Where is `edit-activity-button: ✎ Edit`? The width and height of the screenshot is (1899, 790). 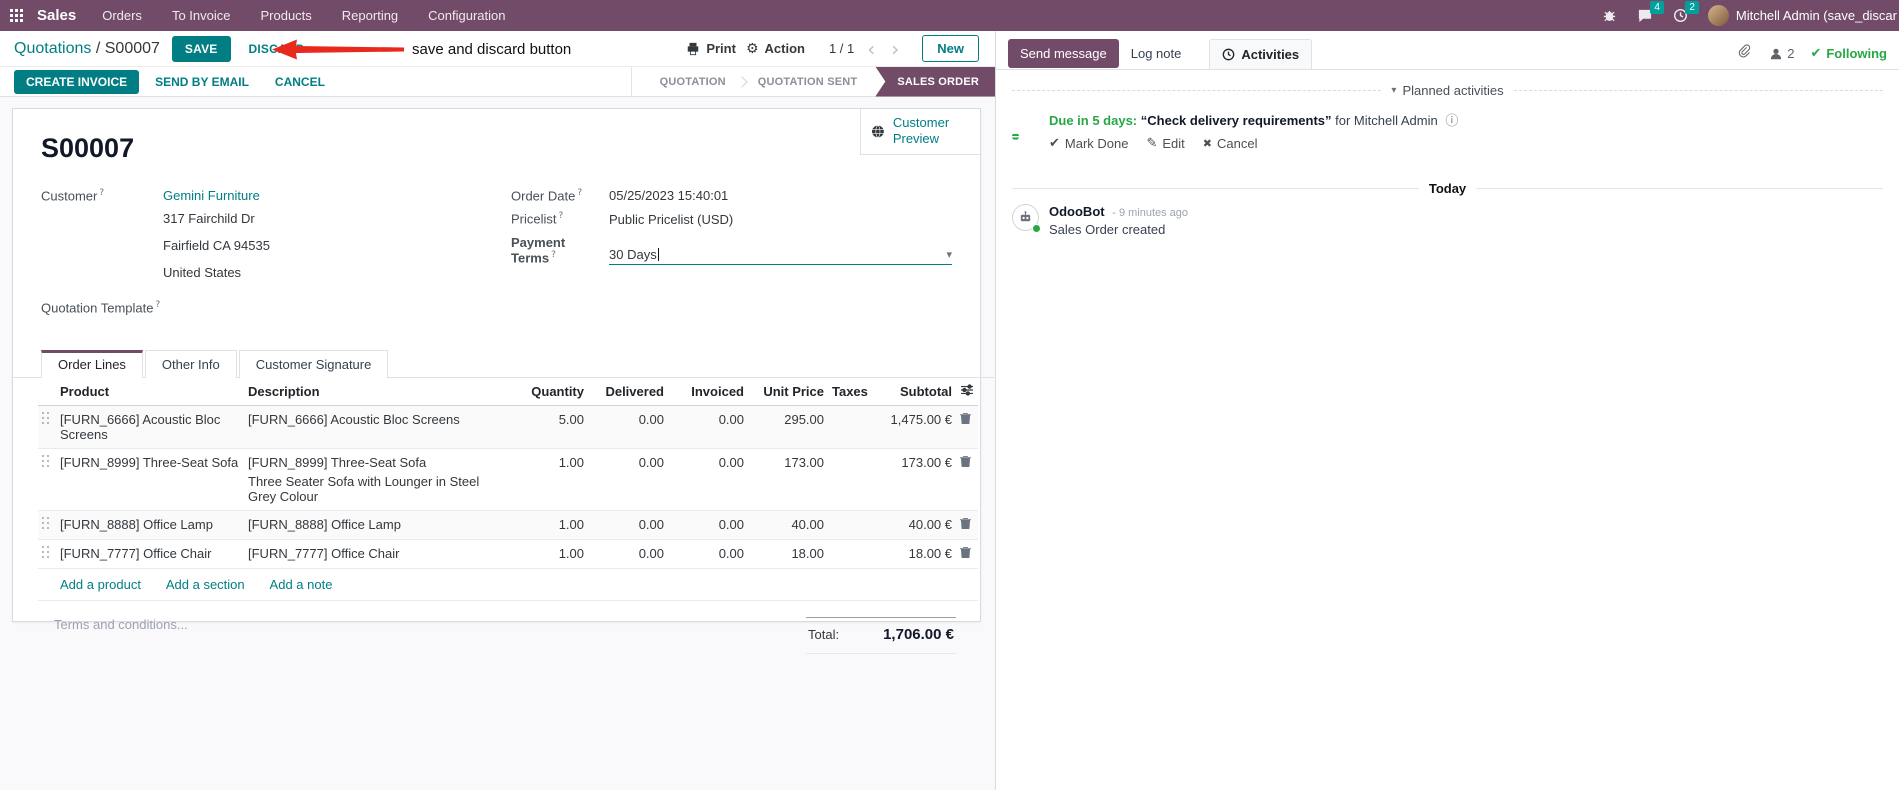 edit-activity-button: ✎ Edit is located at coordinates (1165, 143).